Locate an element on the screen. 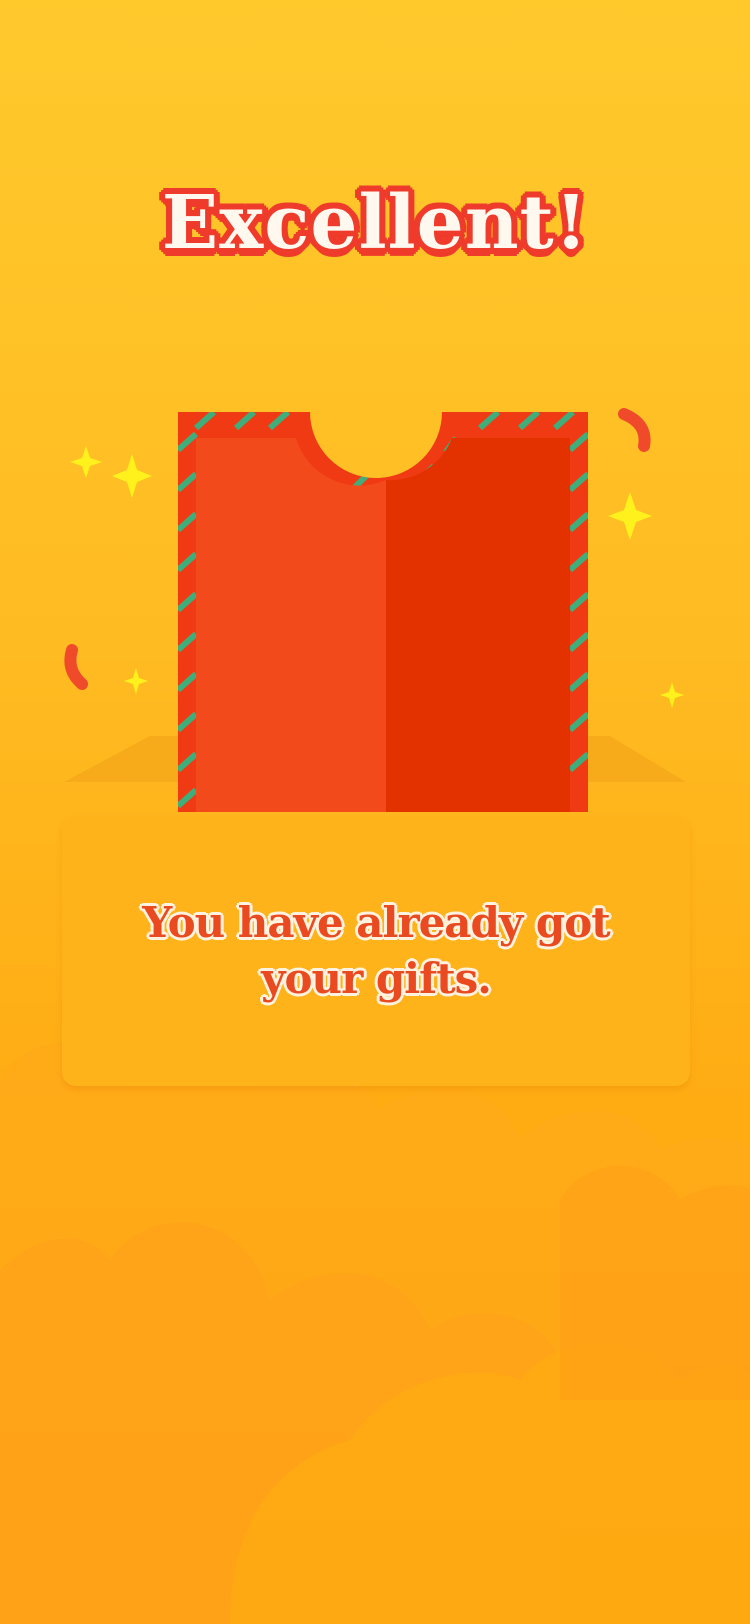  gift-status-message: You have already got your gifts. is located at coordinates (376, 950).